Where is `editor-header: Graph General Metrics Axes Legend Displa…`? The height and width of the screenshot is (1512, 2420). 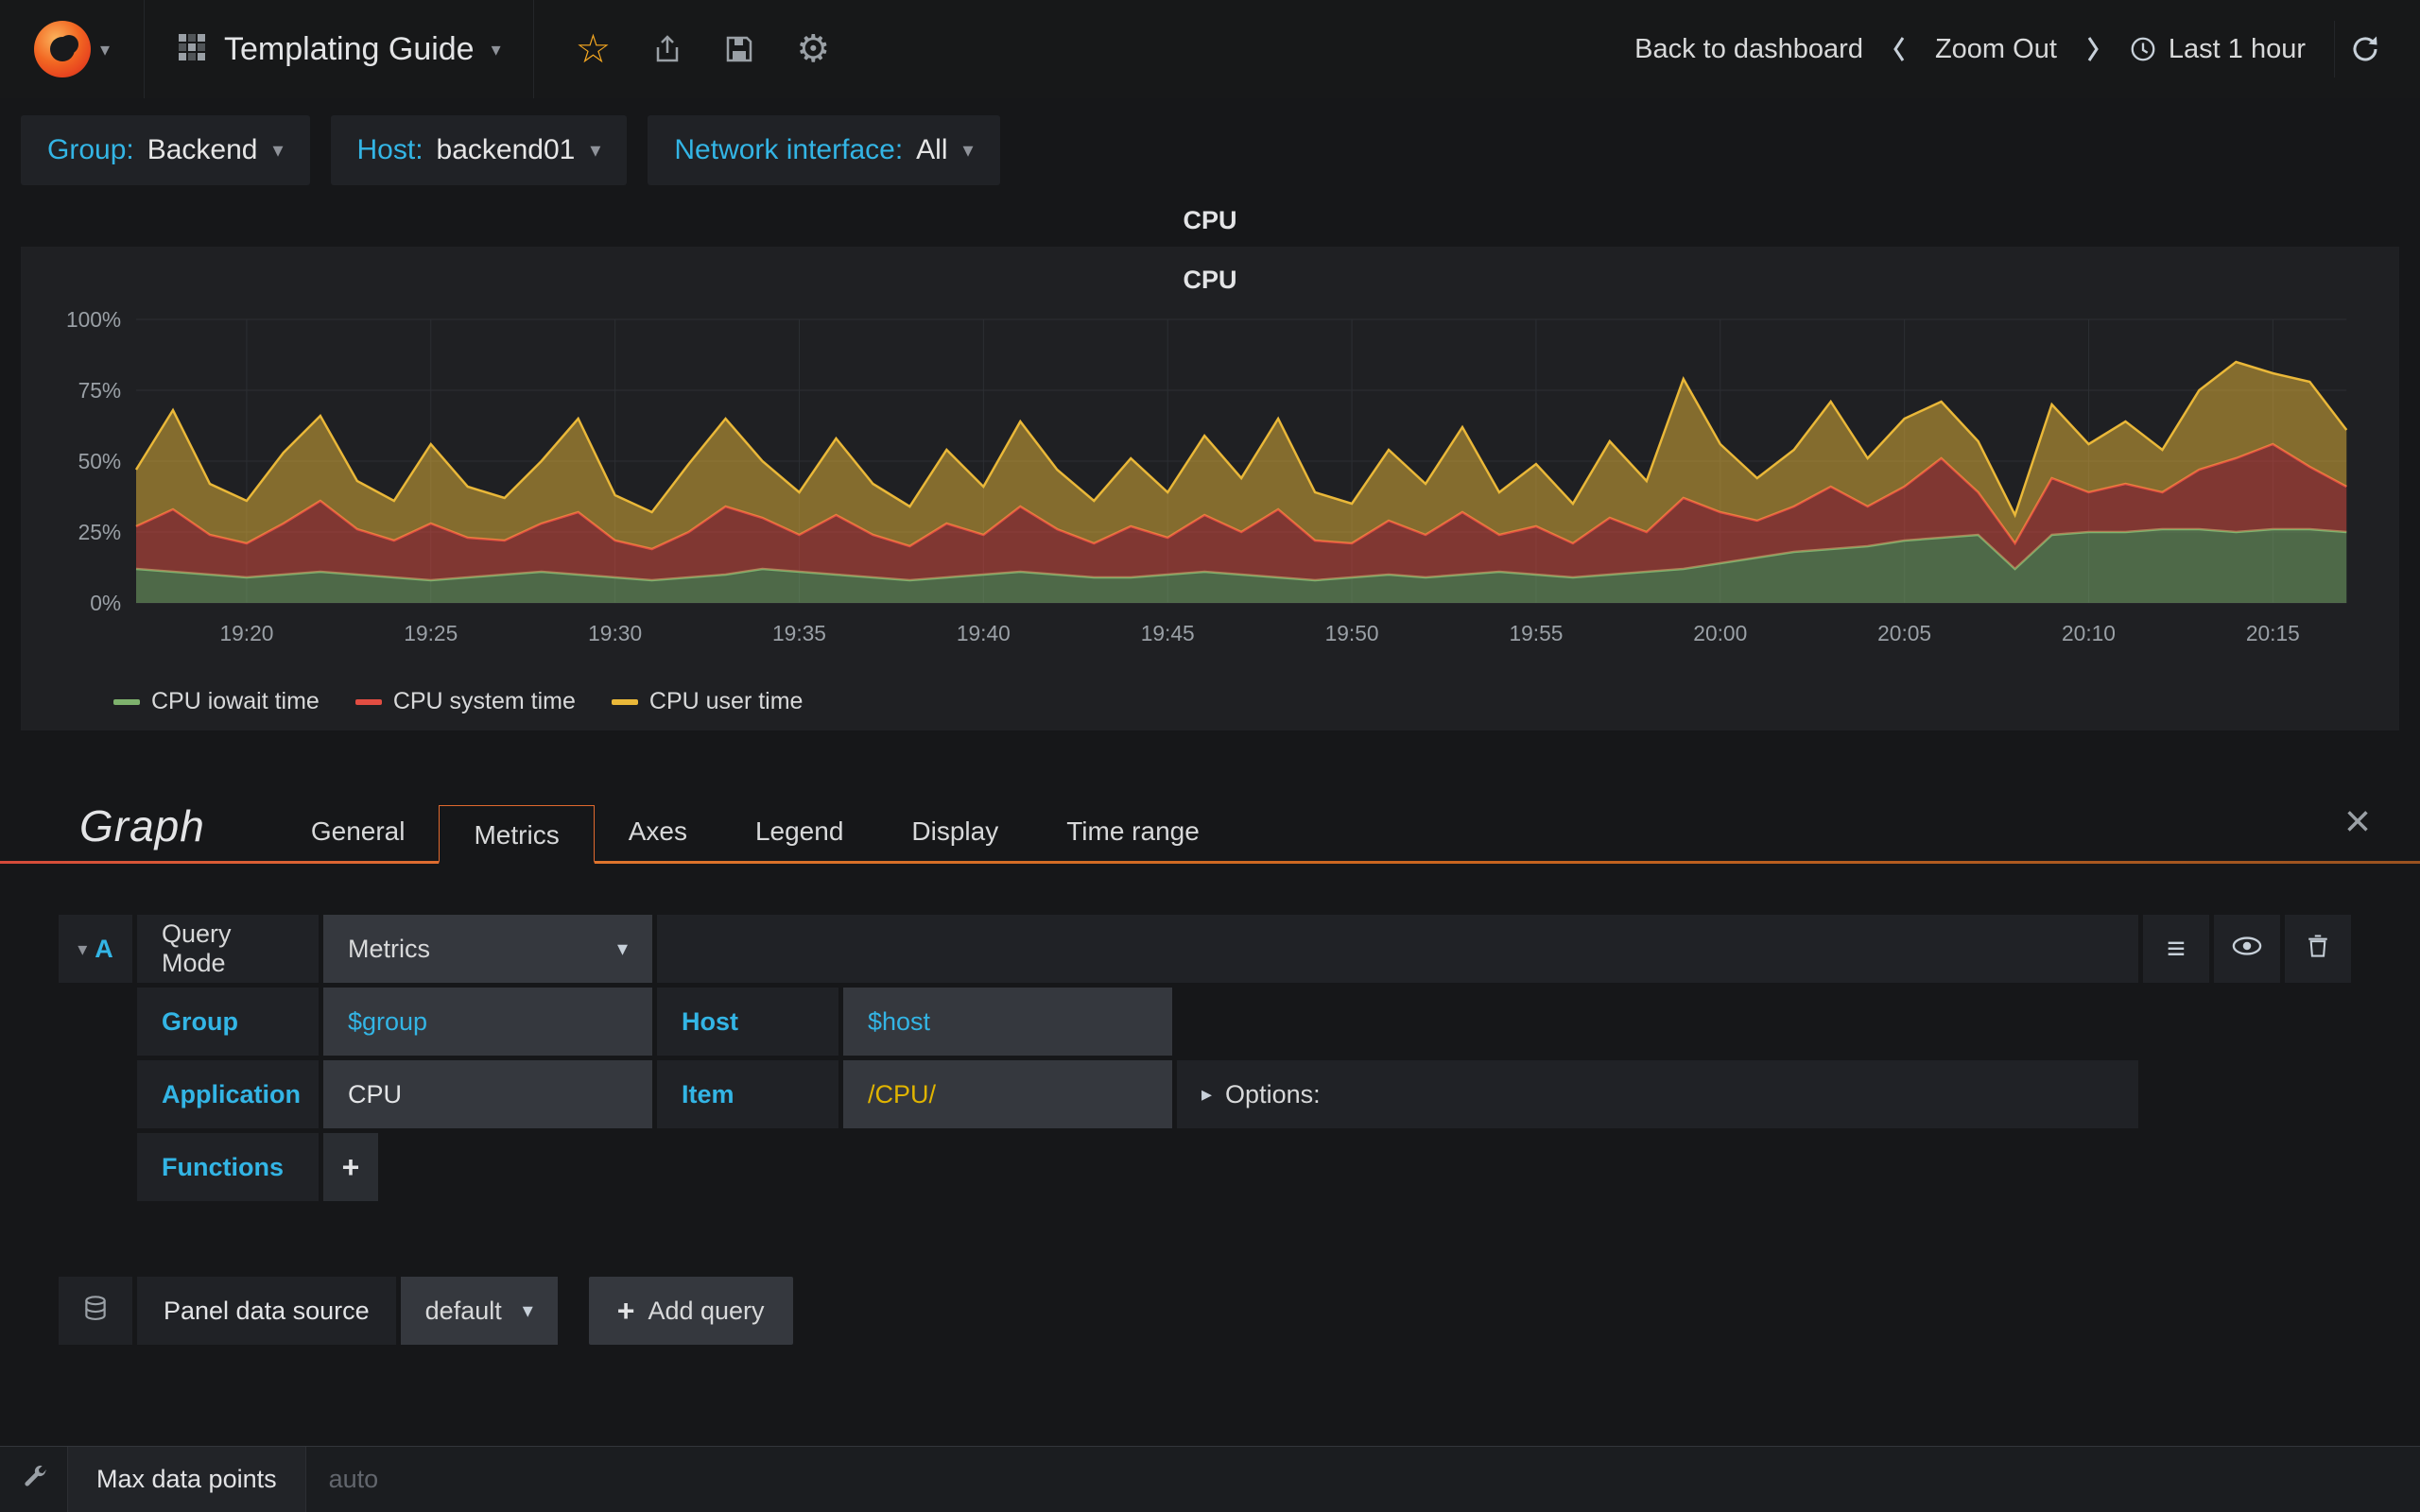
editor-header: Graph General Metrics Axes Legend Displa… is located at coordinates (1210, 823).